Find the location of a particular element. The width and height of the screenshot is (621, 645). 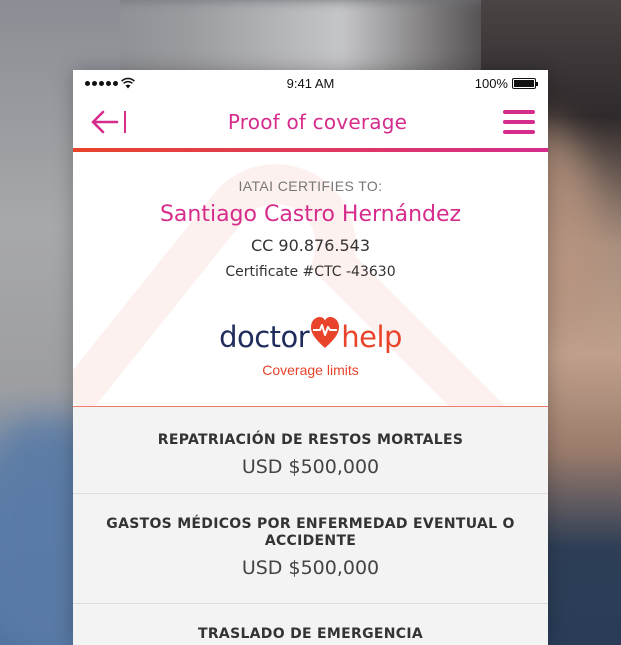

logo-text-help: help is located at coordinates (371, 337).